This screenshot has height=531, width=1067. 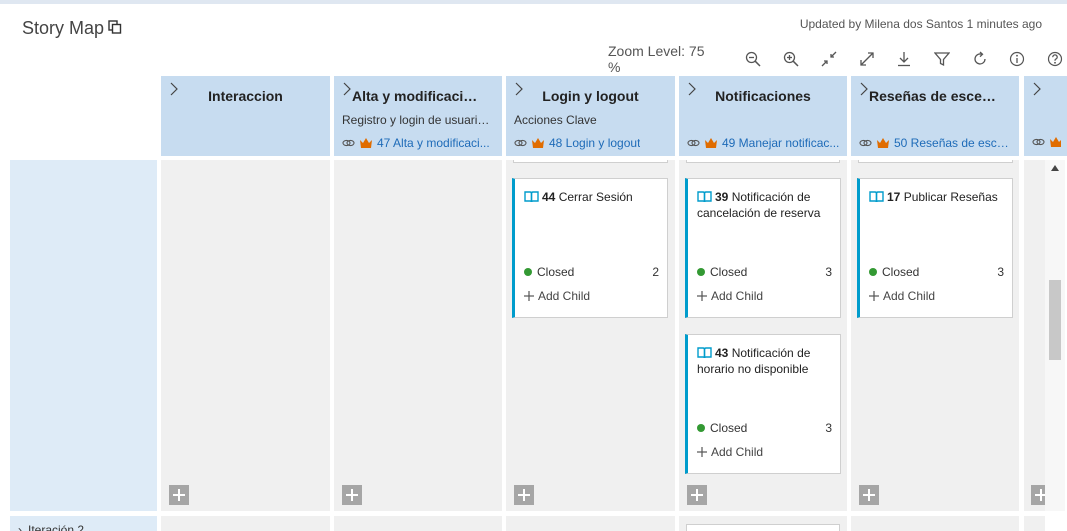 What do you see at coordinates (555, 120) in the screenshot?
I see `column-subtitle: Acciones Clave` at bounding box center [555, 120].